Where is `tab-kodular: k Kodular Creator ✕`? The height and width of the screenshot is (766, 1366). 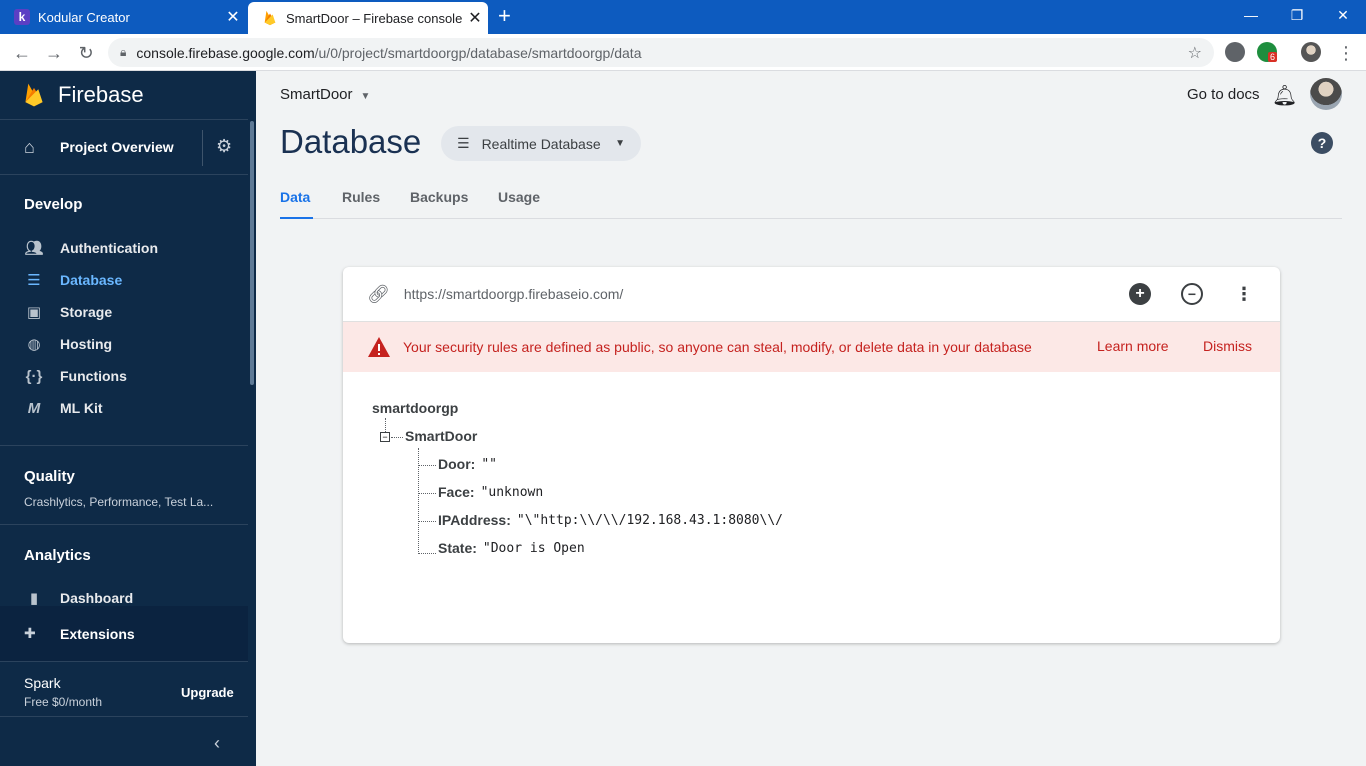 tab-kodular: k Kodular Creator ✕ is located at coordinates (123, 17).